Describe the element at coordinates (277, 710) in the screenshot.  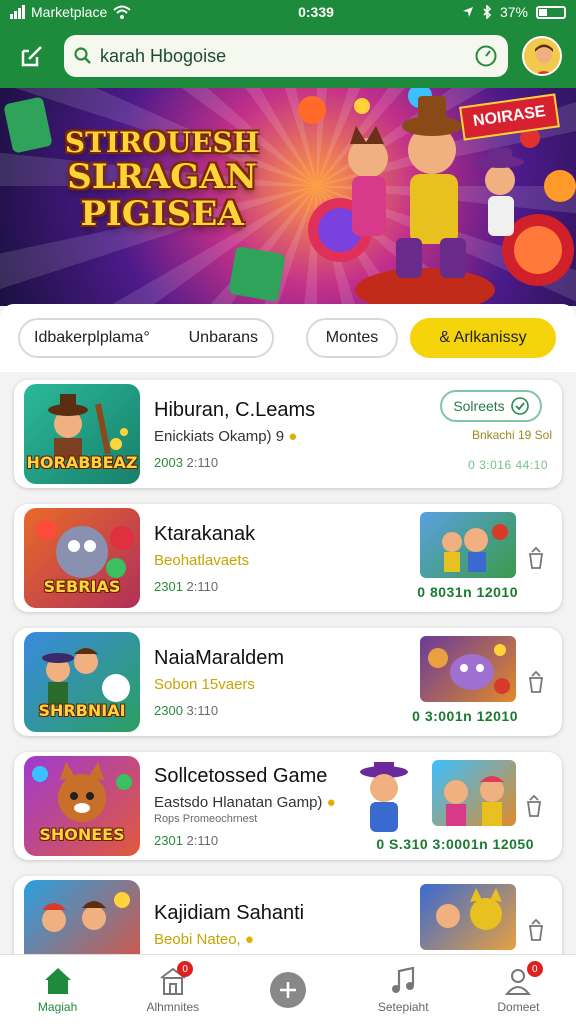
I see `card-meta: 2300 3:110` at that location.